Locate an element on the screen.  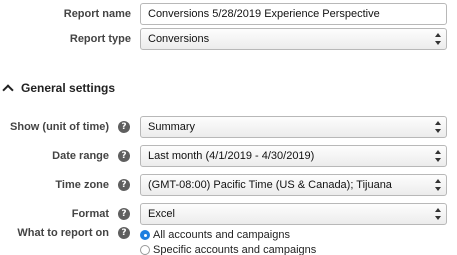
show-value: Summary is located at coordinates (172, 127).